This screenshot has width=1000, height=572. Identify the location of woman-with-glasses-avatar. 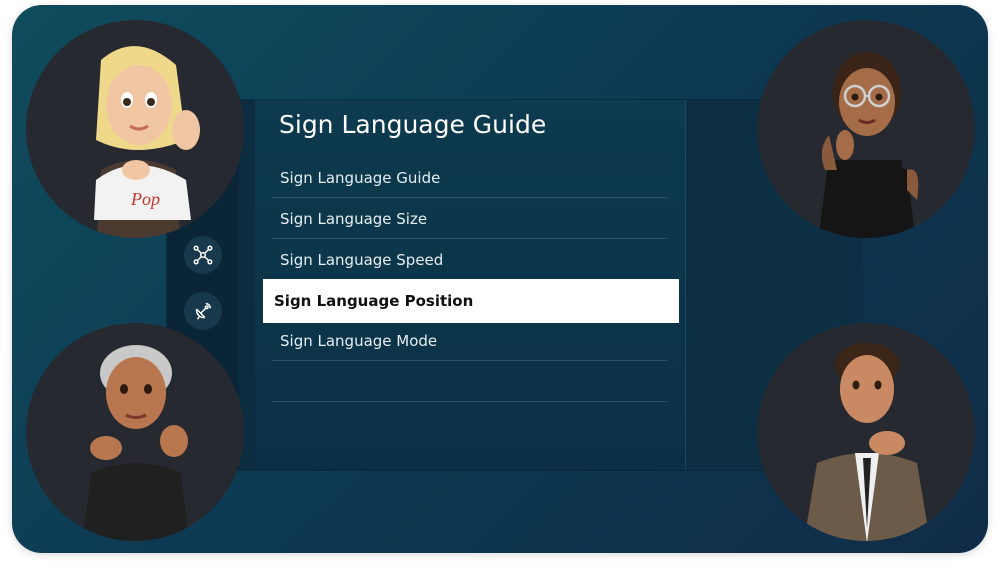
(866, 129).